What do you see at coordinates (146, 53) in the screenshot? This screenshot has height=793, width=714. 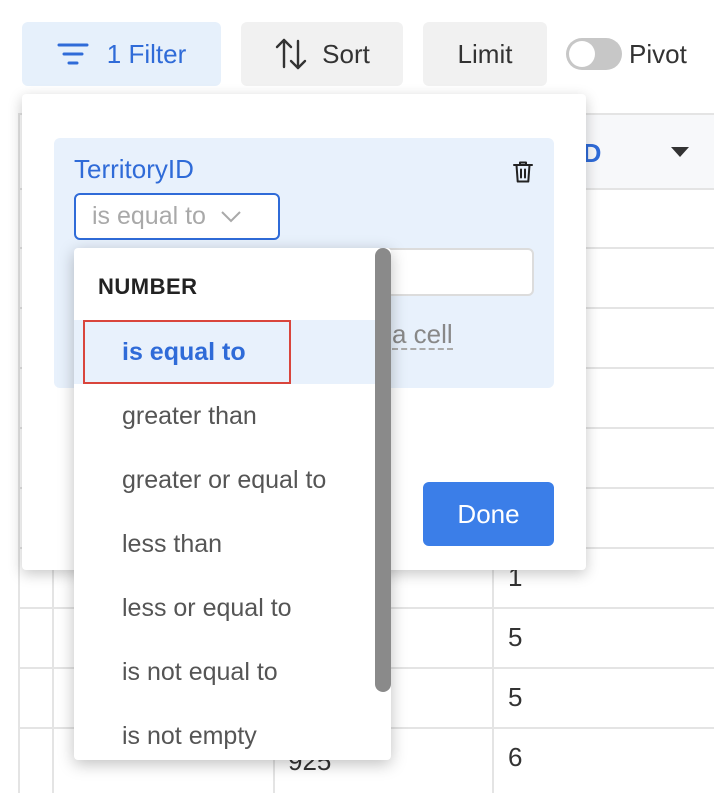 I see `filter-button-label: 1 Filter` at bounding box center [146, 53].